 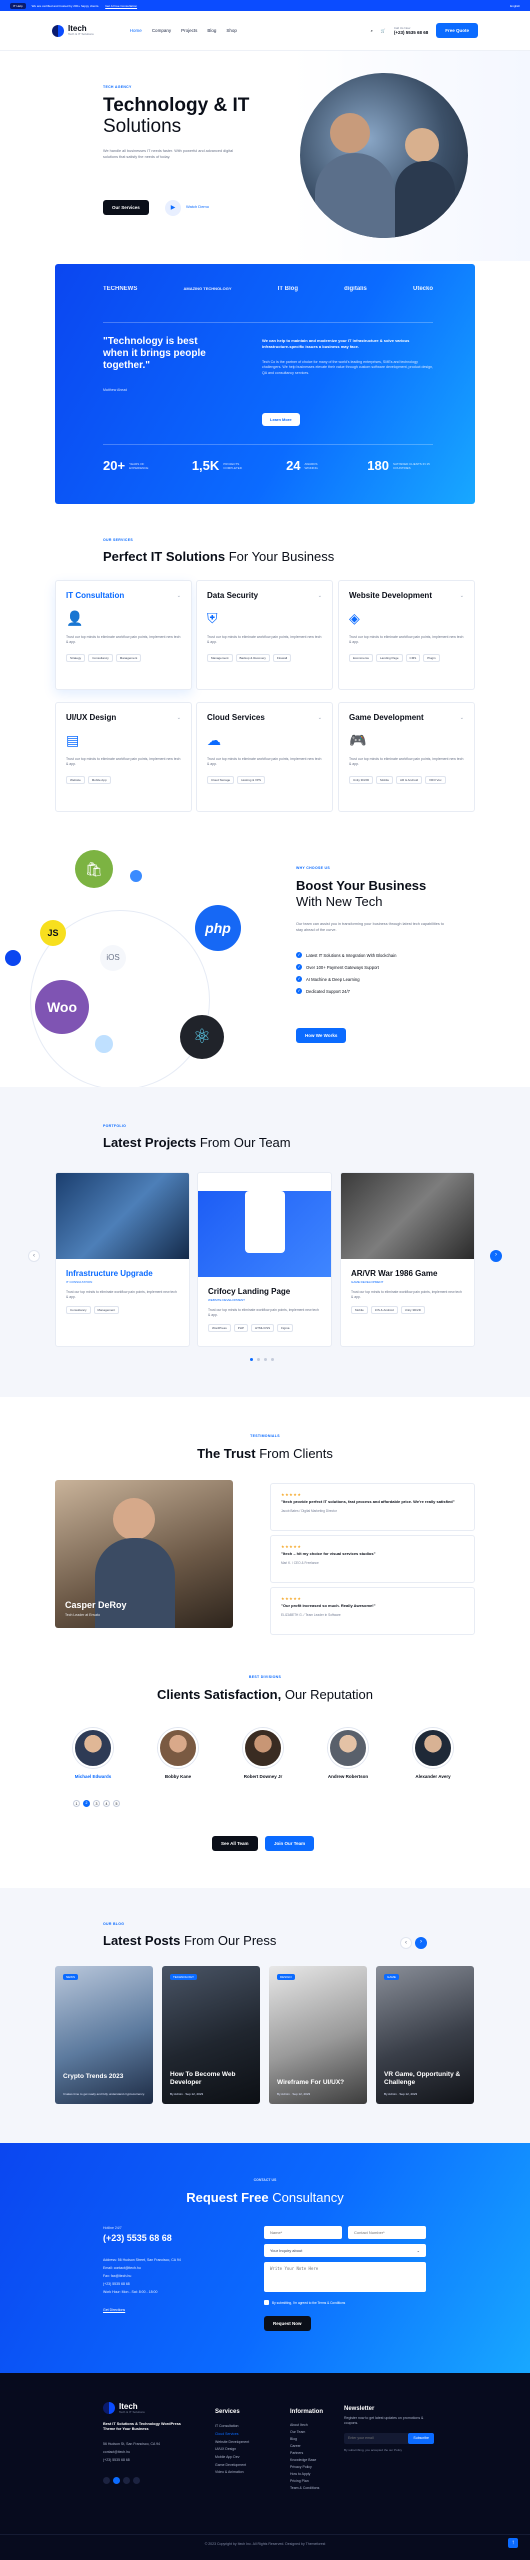 I want to click on terms-checkbox, so click(x=266, y=2302).